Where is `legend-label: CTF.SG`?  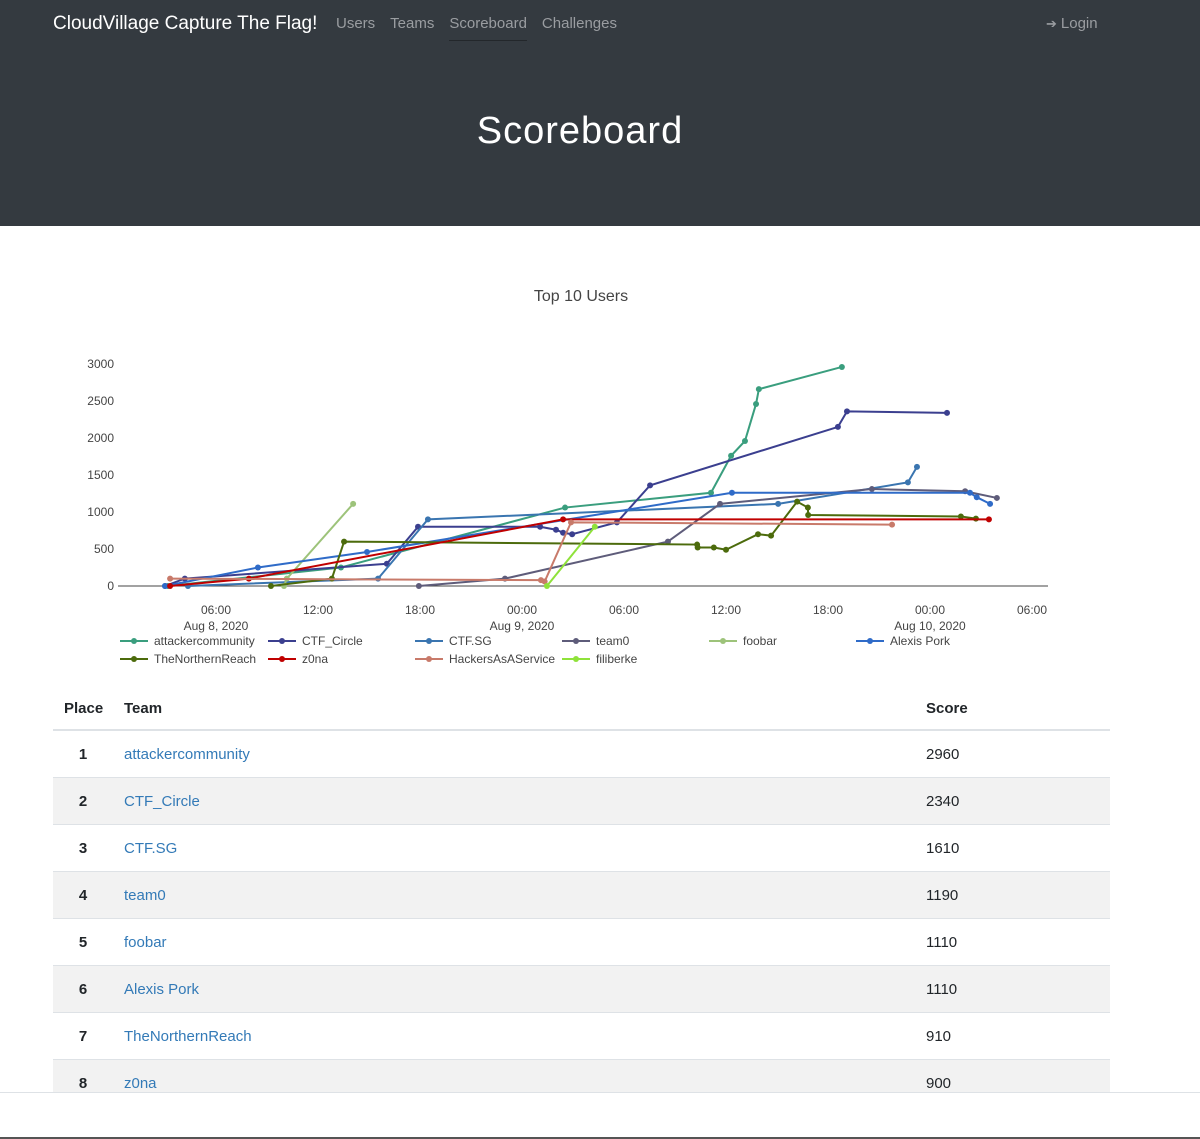
legend-label: CTF.SG is located at coordinates (470, 641).